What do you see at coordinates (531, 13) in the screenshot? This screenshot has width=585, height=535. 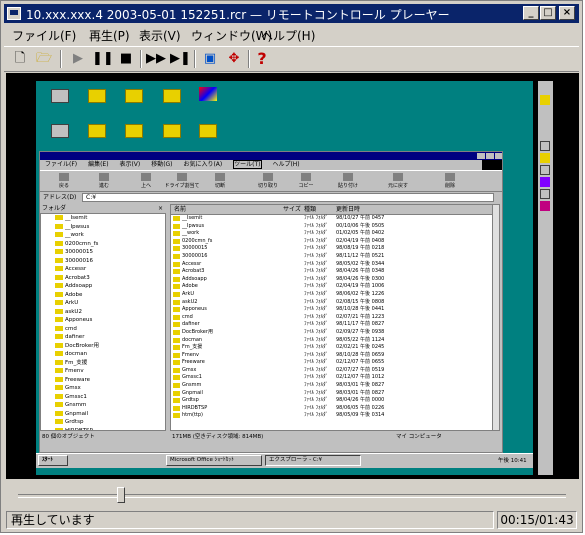 I see `minimize-button: _` at bounding box center [531, 13].